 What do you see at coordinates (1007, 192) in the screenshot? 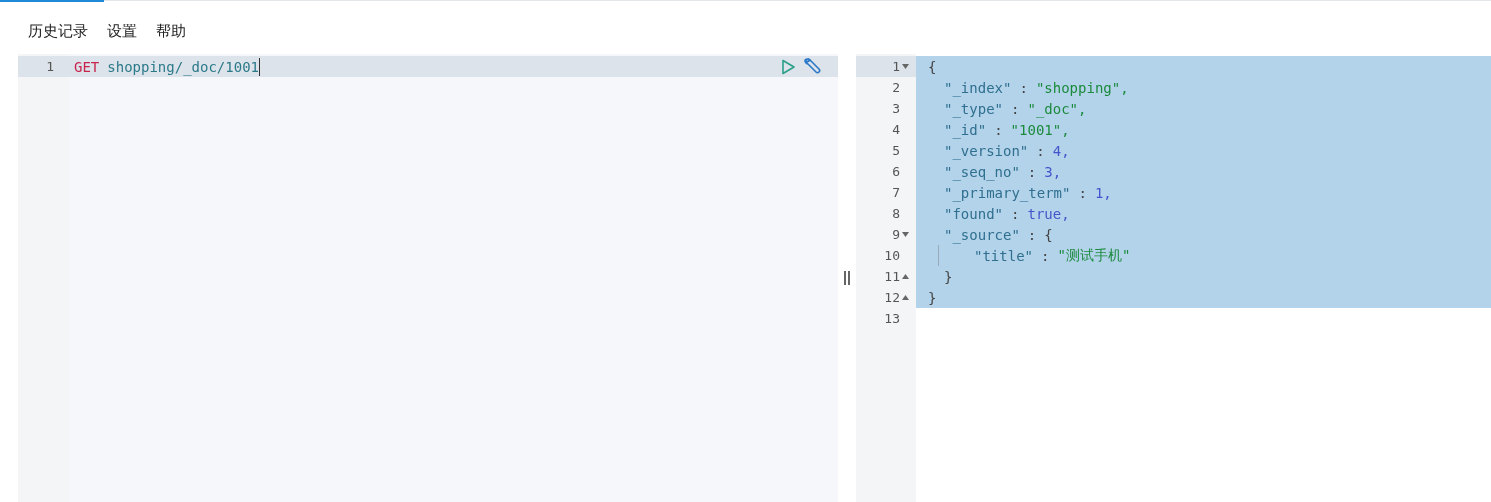
I see `json-key: "_primary_term"` at bounding box center [1007, 192].